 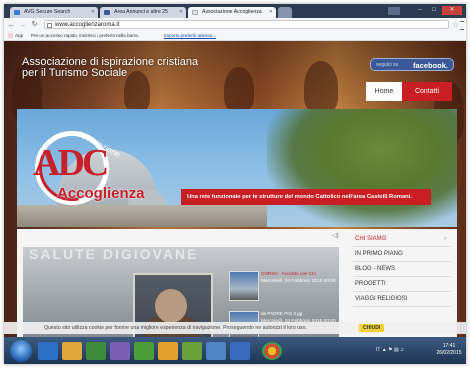 What do you see at coordinates (370, 284) in the screenshot?
I see `sidebar-item-label: PROGETTI` at bounding box center [370, 284].